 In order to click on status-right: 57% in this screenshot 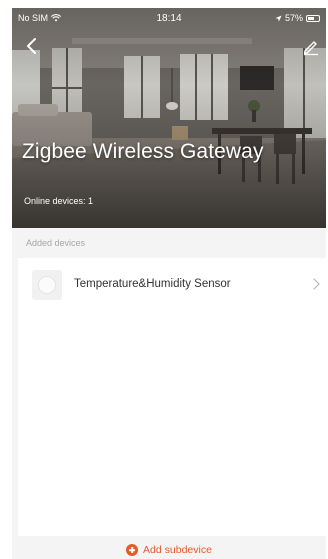, I will do `click(297, 18)`.